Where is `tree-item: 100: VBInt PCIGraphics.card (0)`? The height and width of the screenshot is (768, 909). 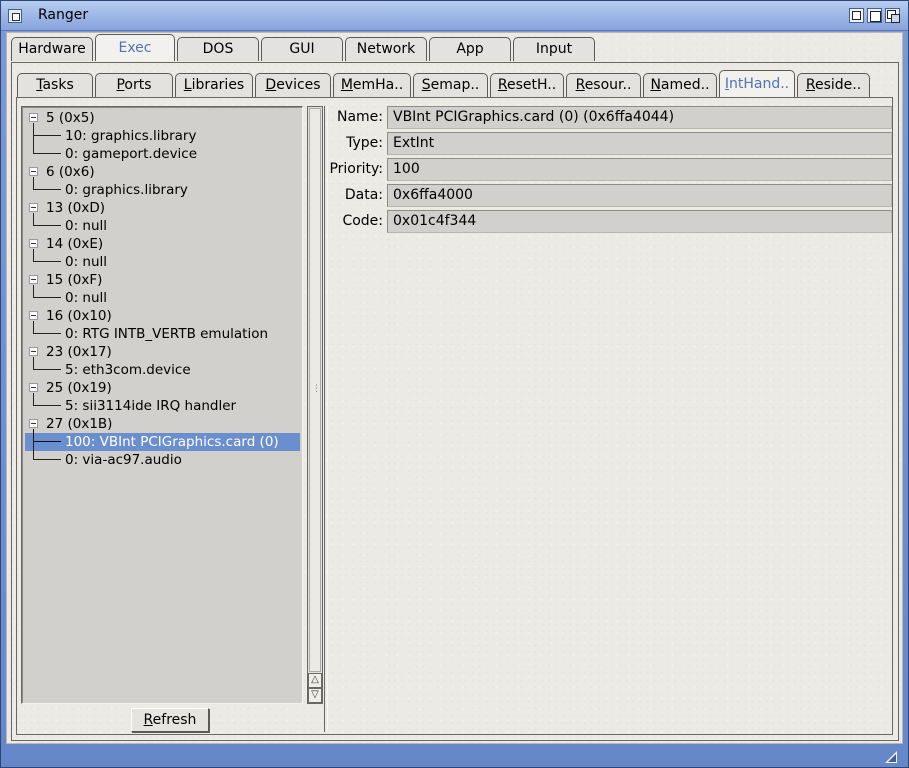 tree-item: 100: VBInt PCIGraphics.card (0) is located at coordinates (162, 440).